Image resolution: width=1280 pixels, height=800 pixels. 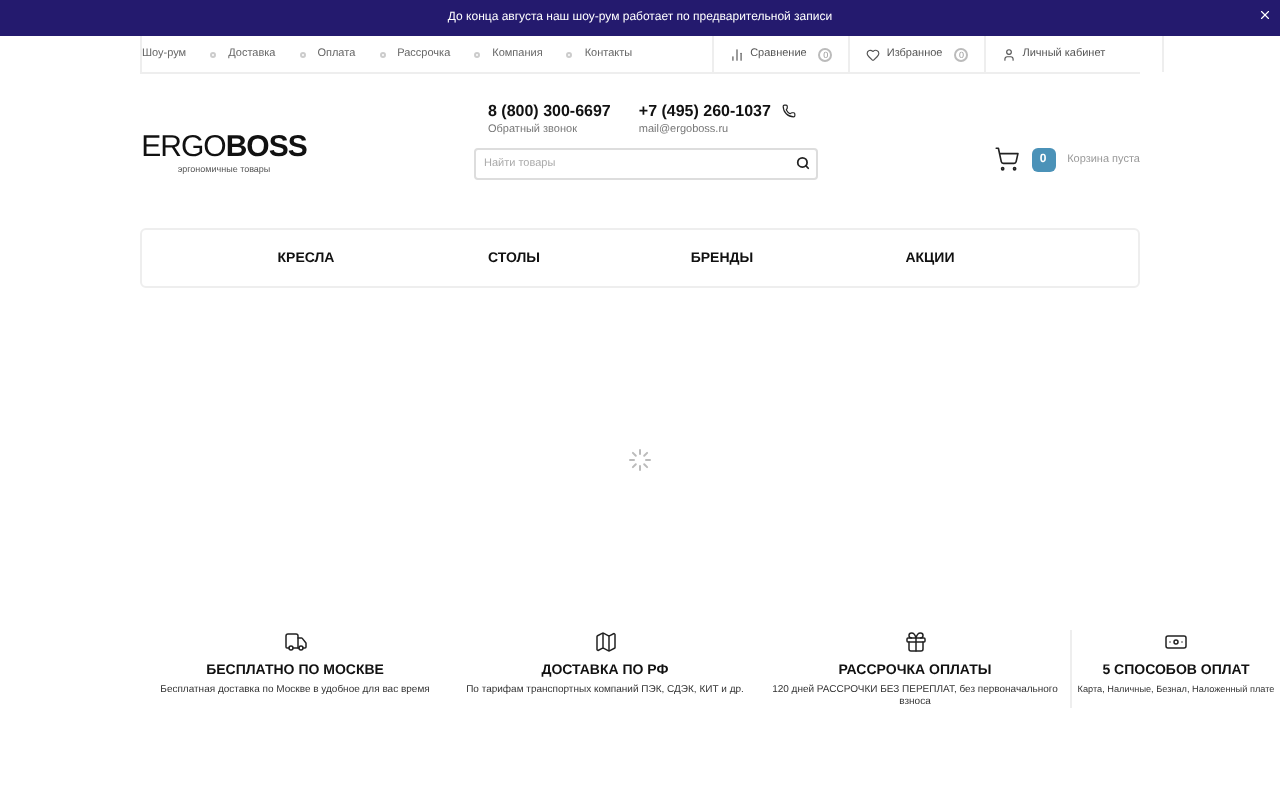 I want to click on gift-icon, so click(x=915, y=642).